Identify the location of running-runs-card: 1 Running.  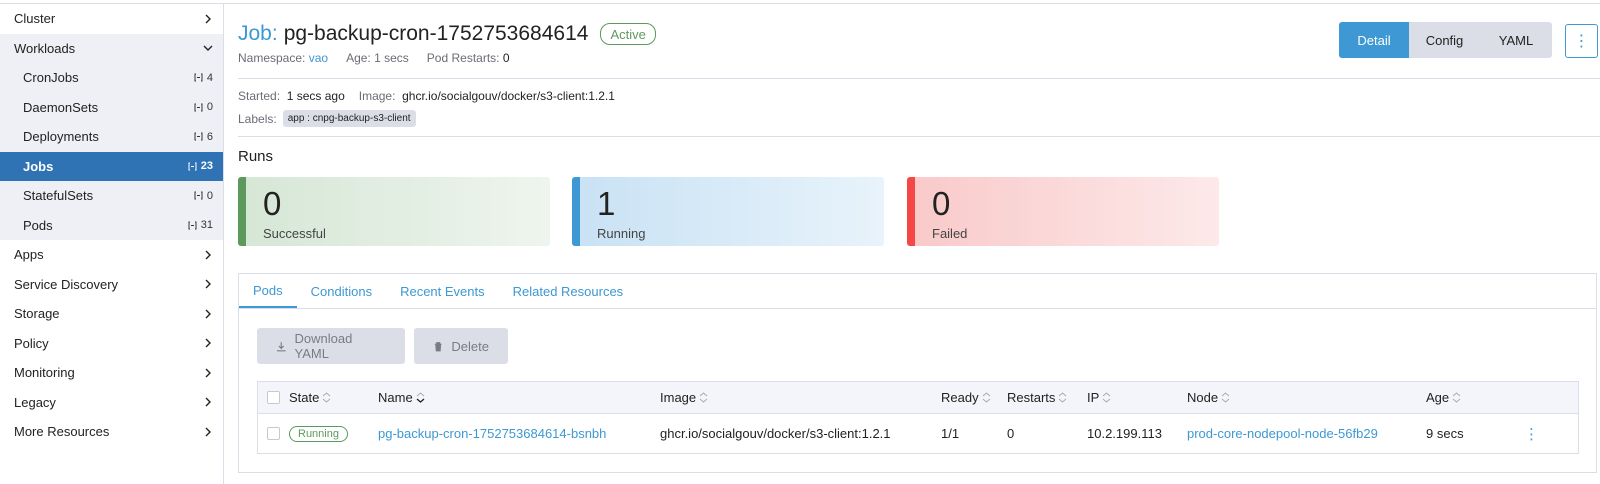
(728, 211).